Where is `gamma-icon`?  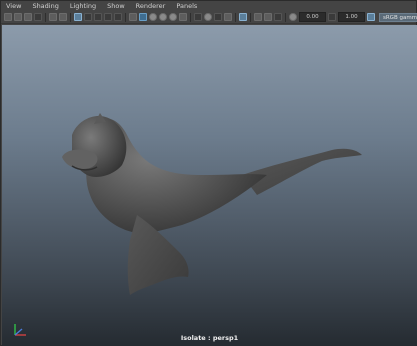
gamma-icon is located at coordinates (332, 17).